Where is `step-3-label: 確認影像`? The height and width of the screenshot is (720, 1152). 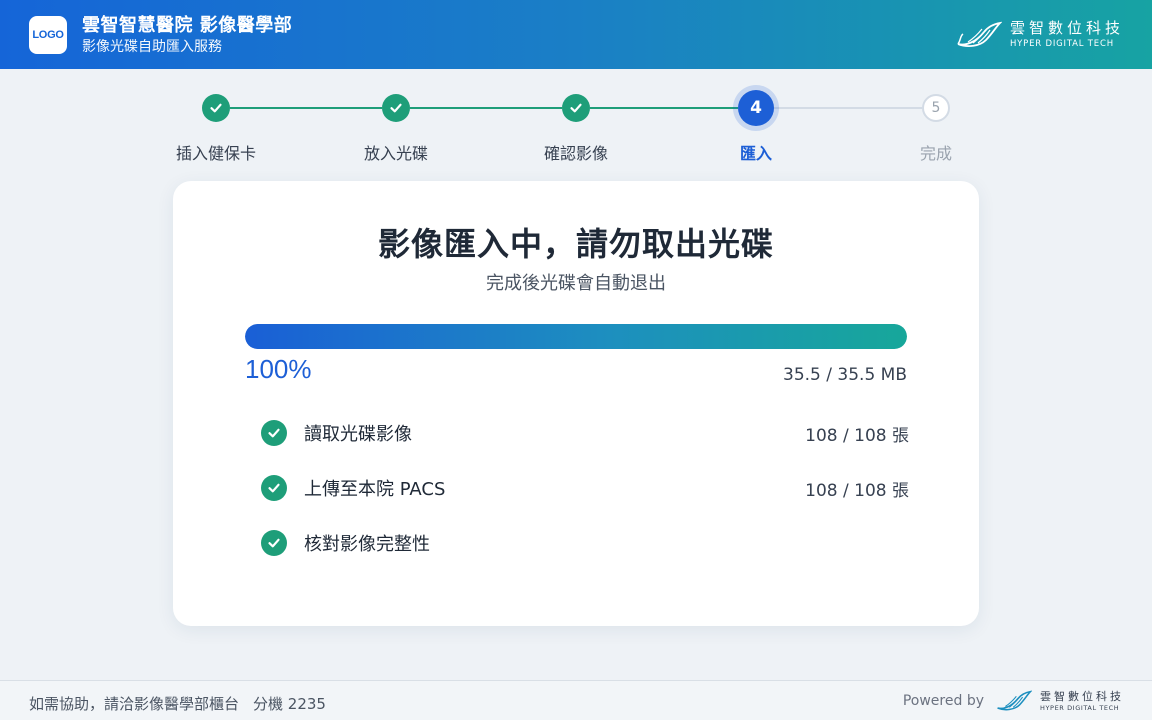 step-3-label: 確認影像 is located at coordinates (575, 153).